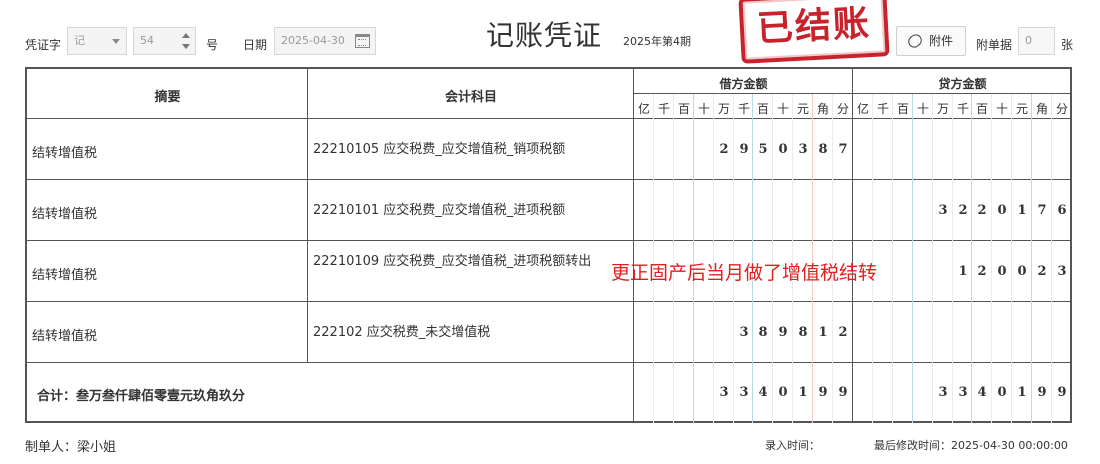 Image resolution: width=1100 pixels, height=464 pixels. I want to click on voucher-number-stepper: 54, so click(164, 41).